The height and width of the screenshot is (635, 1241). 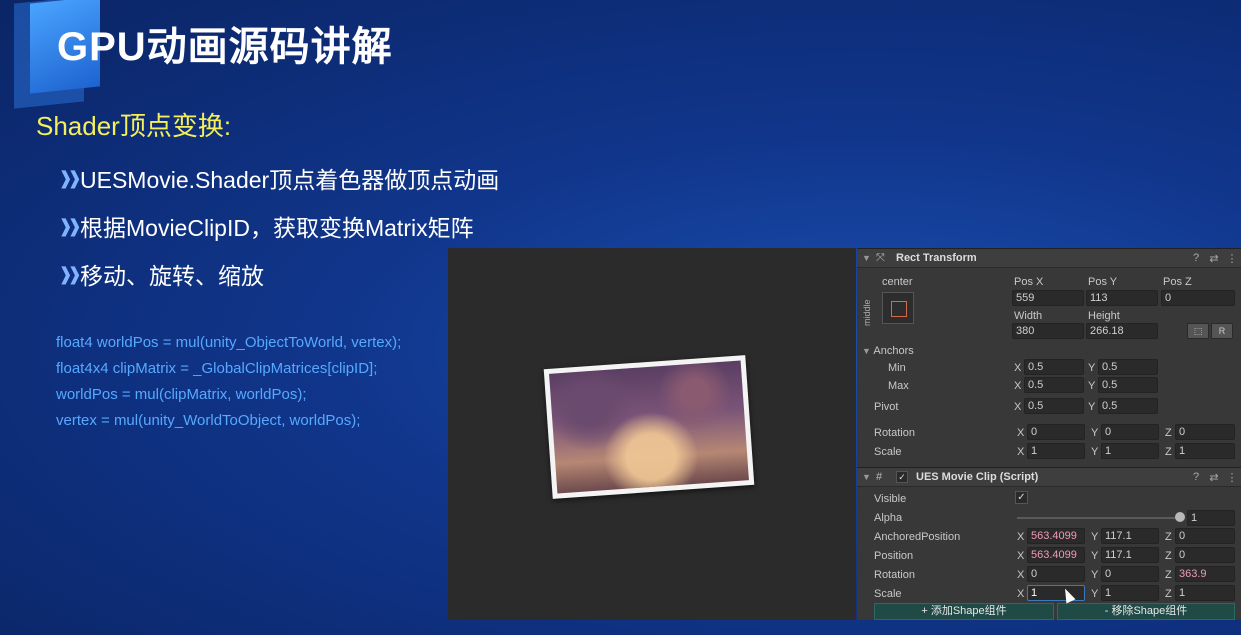 What do you see at coordinates (1205, 574) in the screenshot?
I see `clip-rotation-z-field: 363.9` at bounding box center [1205, 574].